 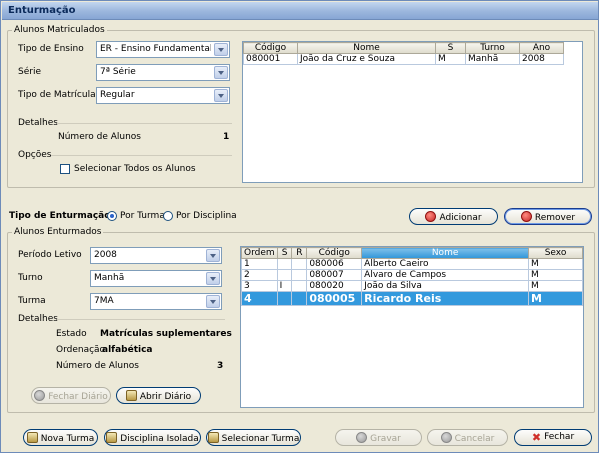 I want to click on turma-value: 7MA, so click(x=104, y=301).